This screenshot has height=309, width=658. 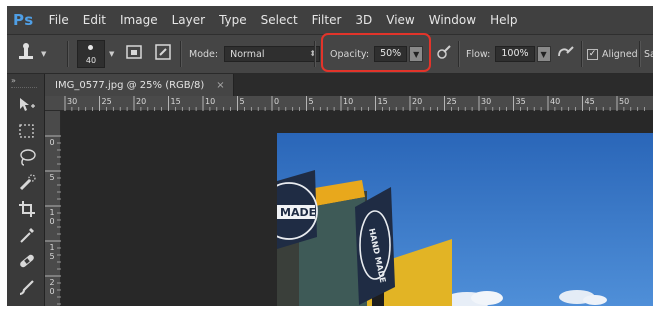 I want to click on aligned-checkbox: ✓ Aligned, so click(x=612, y=54).